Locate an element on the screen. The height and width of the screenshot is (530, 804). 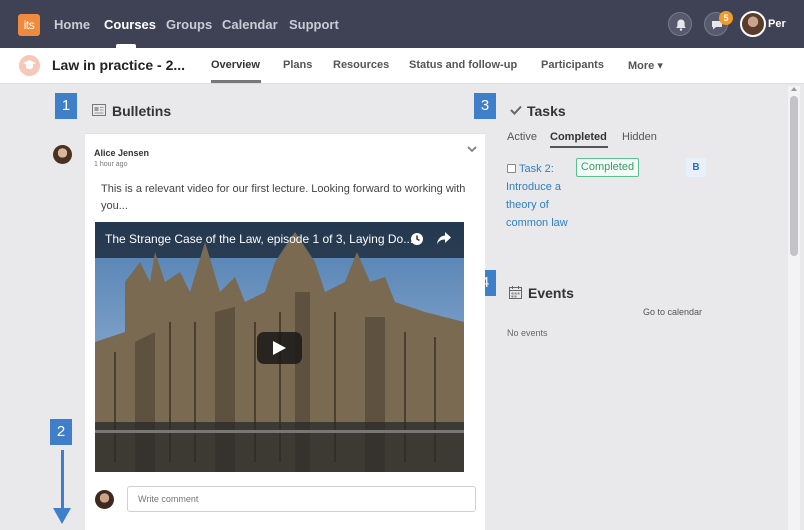
comment-input is located at coordinates (301, 499).